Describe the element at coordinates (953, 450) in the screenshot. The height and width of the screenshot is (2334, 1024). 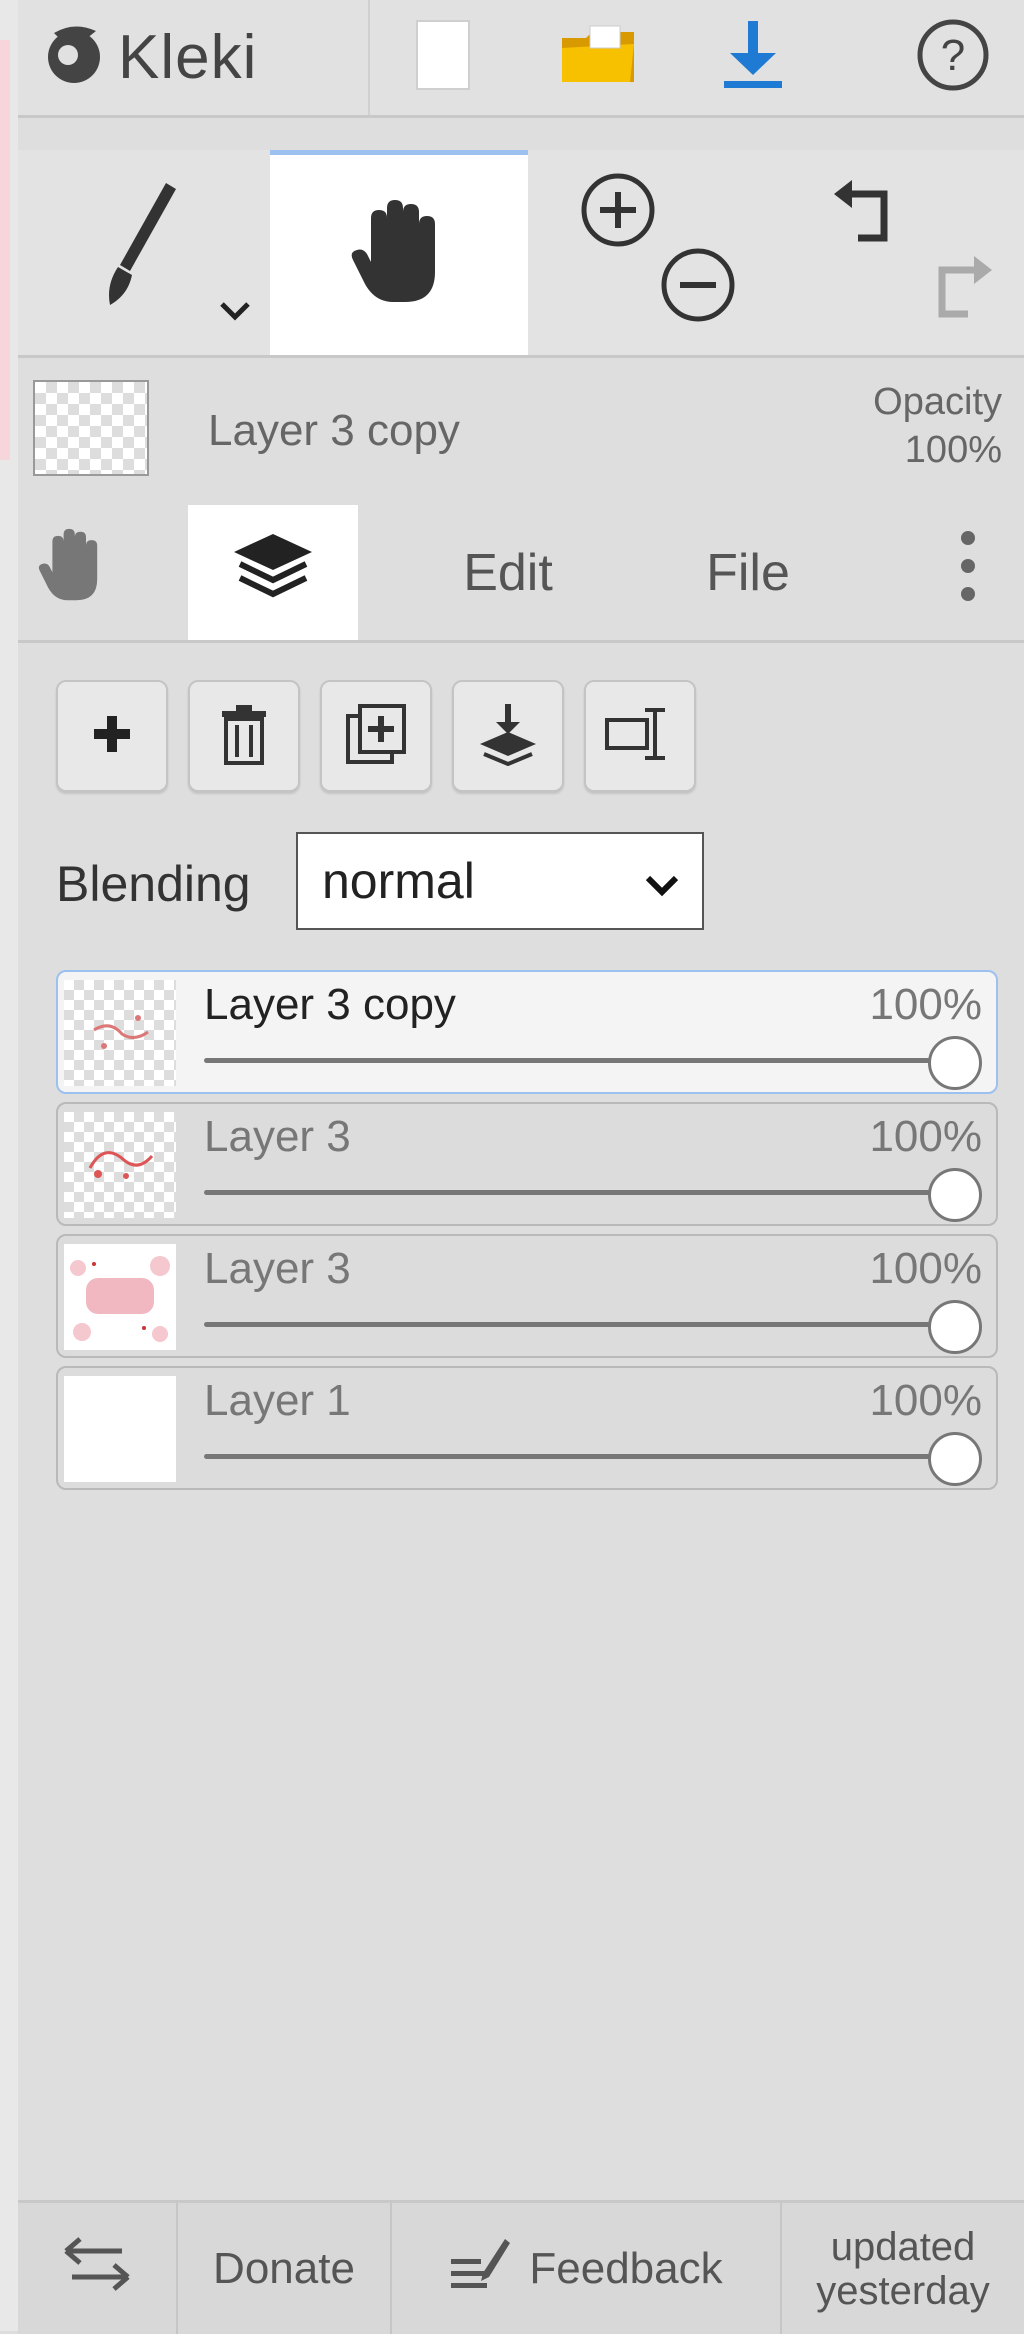
I see `opacity-value: 100%` at that location.